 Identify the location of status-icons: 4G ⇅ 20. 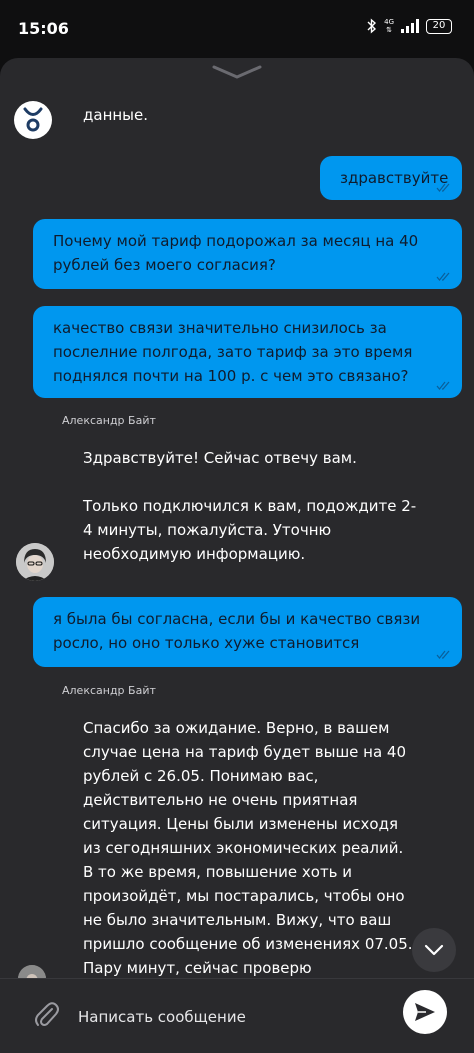
(409, 26).